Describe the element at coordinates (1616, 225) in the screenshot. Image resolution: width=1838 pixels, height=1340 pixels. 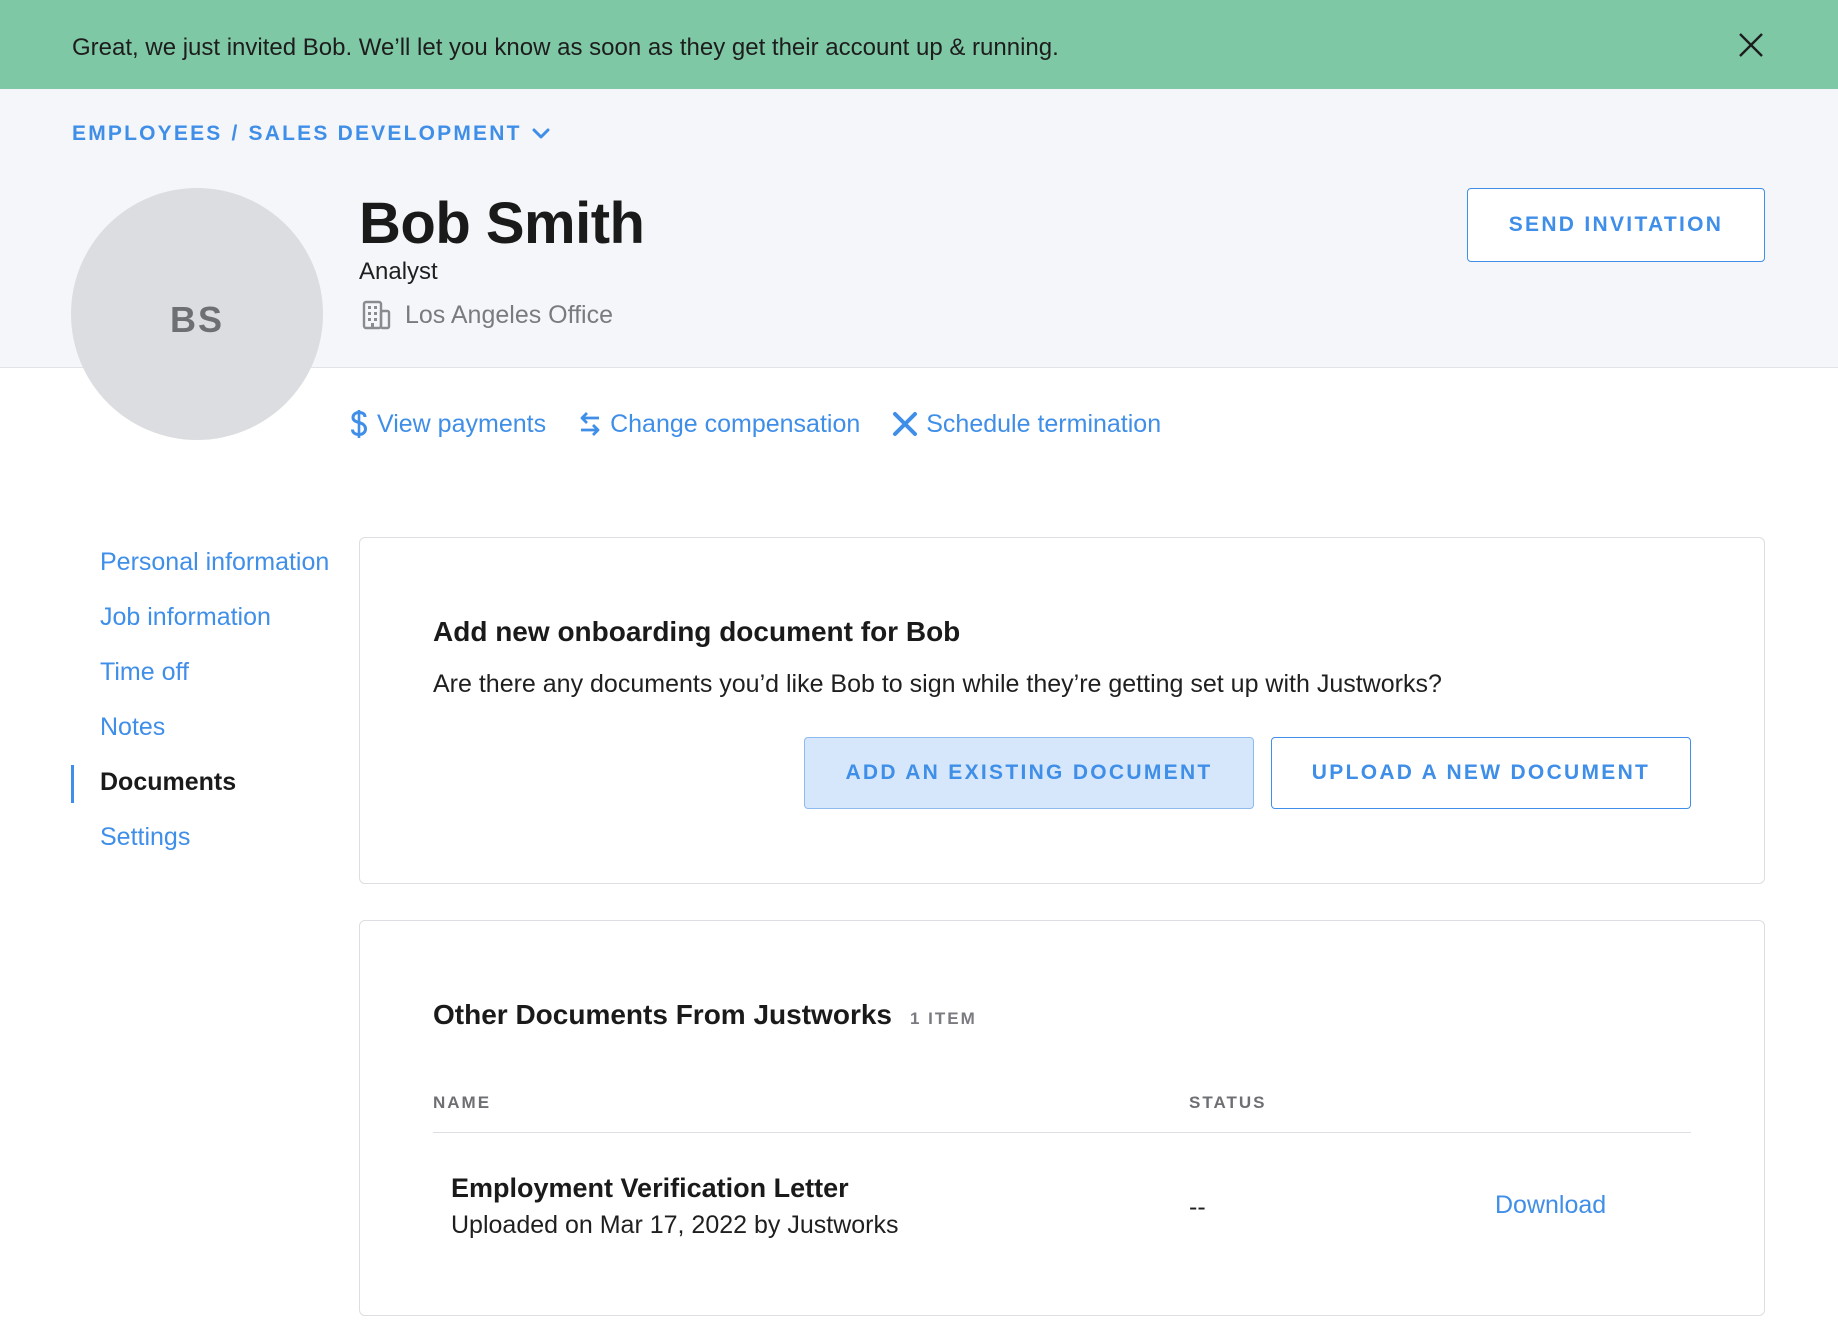
I see `send-invitation-button: SEND INVITATION` at that location.